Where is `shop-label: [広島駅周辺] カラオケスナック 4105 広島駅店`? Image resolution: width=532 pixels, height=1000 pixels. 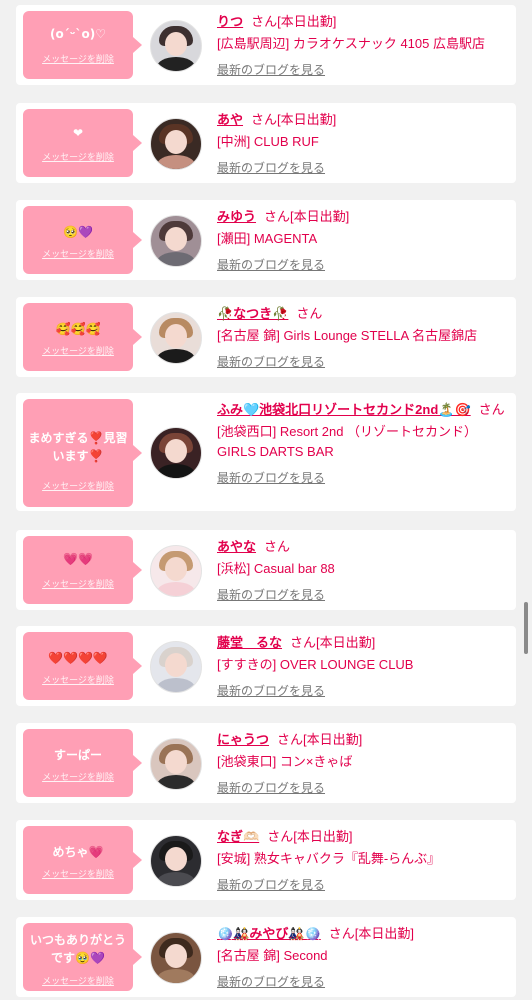
shop-label: [広島駅周辺] カラオケスナック 4105 広島駅店 is located at coordinates (351, 43).